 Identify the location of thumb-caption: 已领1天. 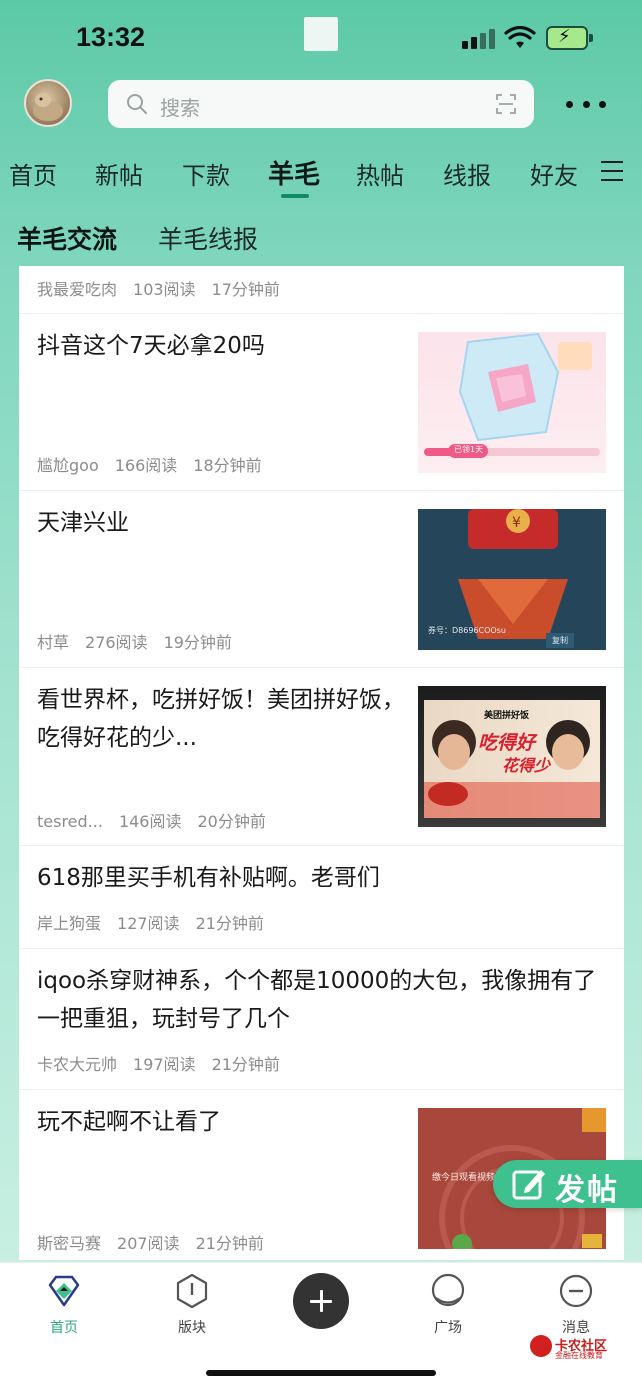
(469, 449).